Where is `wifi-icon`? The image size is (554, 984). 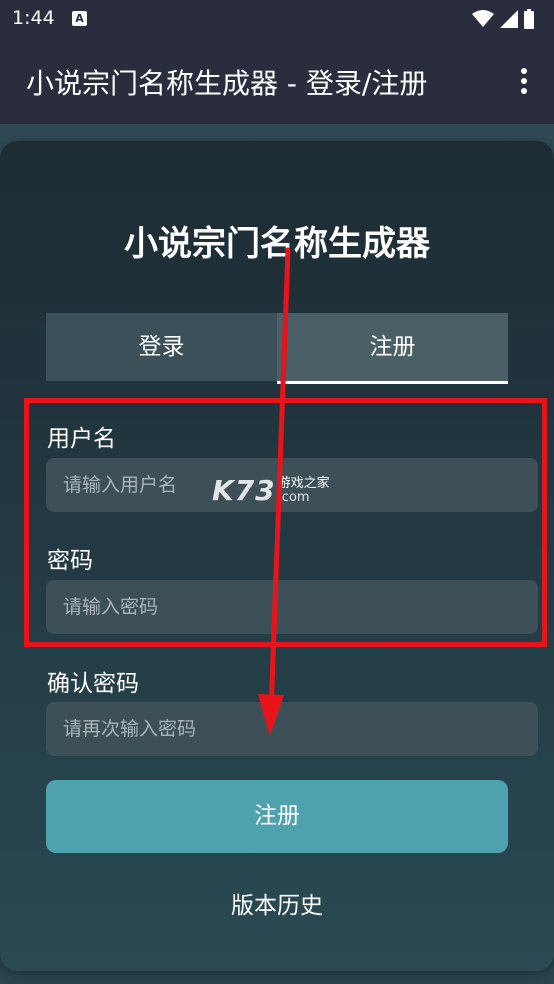 wifi-icon is located at coordinates (483, 18).